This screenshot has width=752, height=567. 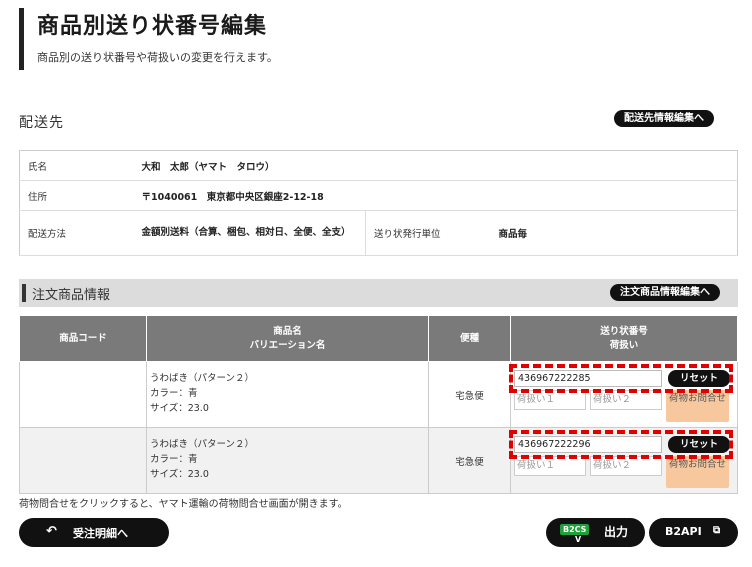 I want to click on tracking-cell: 436967222285 リセット 荷扱い１ 荷扱い２ 荷物お問合せ, so click(x=624, y=394).